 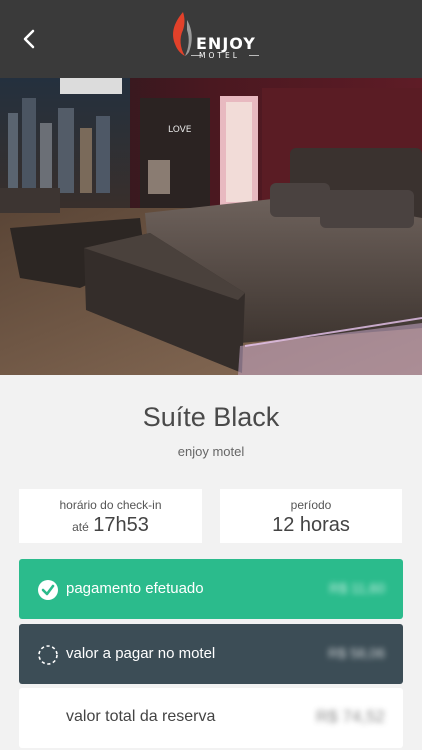 What do you see at coordinates (135, 588) in the screenshot?
I see `paid-label: pagamento efetuado` at bounding box center [135, 588].